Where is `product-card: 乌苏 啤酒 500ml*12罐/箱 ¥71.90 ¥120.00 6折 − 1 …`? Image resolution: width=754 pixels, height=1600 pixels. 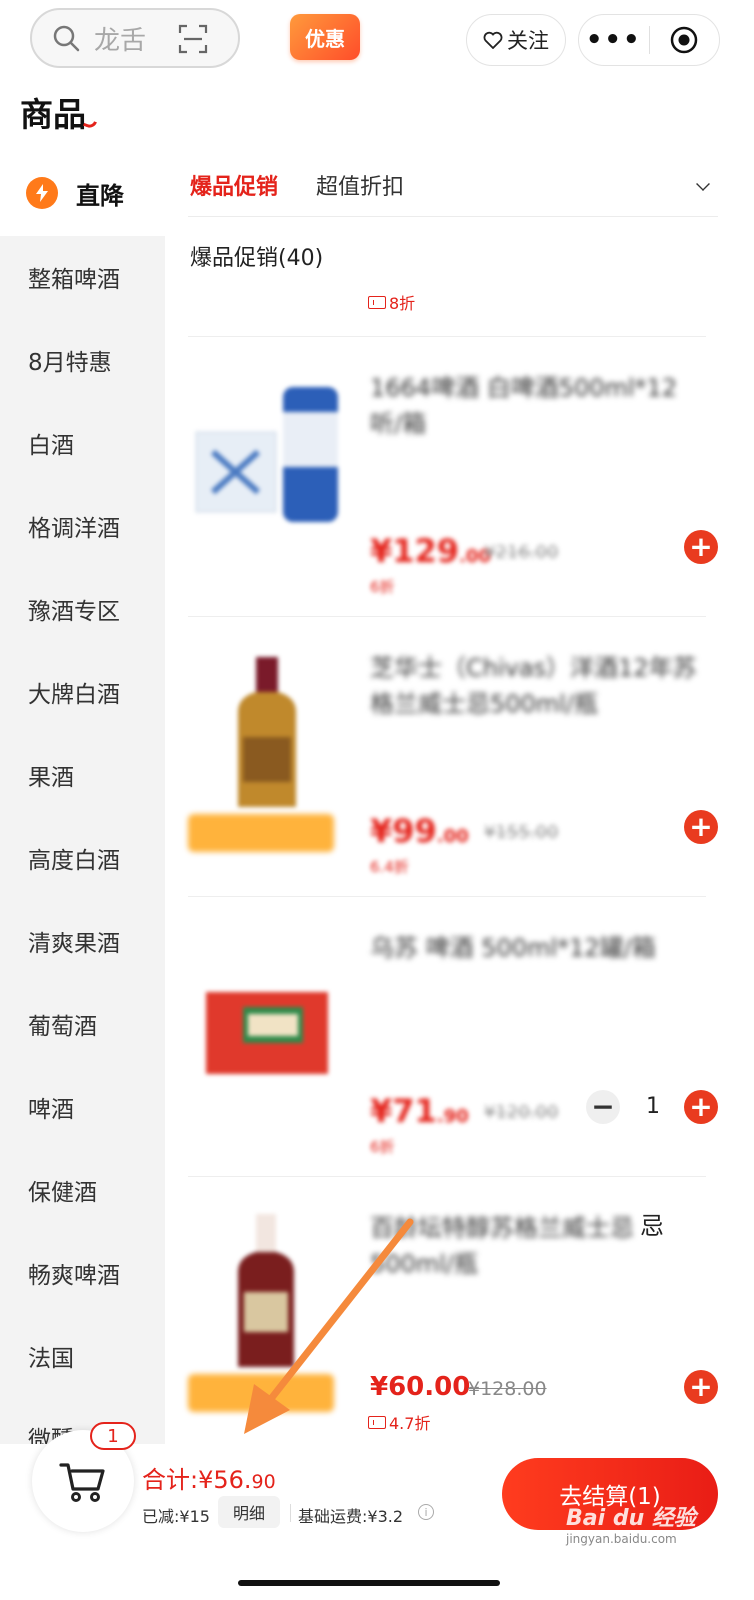
product-card: 乌苏 啤酒 500ml*12罐/箱 ¥71.90 ¥120.00 6折 − 1 … is located at coordinates (458, 1042).